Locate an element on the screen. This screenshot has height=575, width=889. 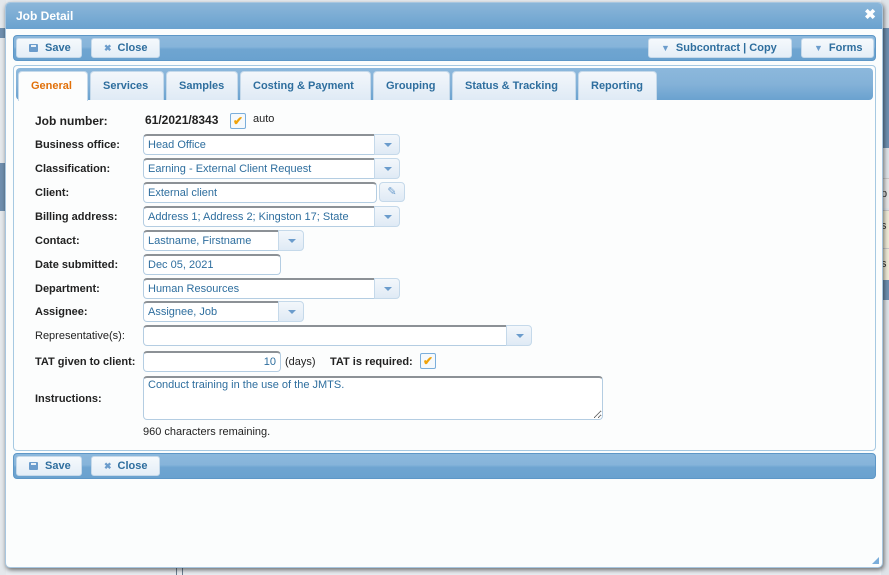
date-submitted-input: Dec 05, 2021 is located at coordinates (212, 264).